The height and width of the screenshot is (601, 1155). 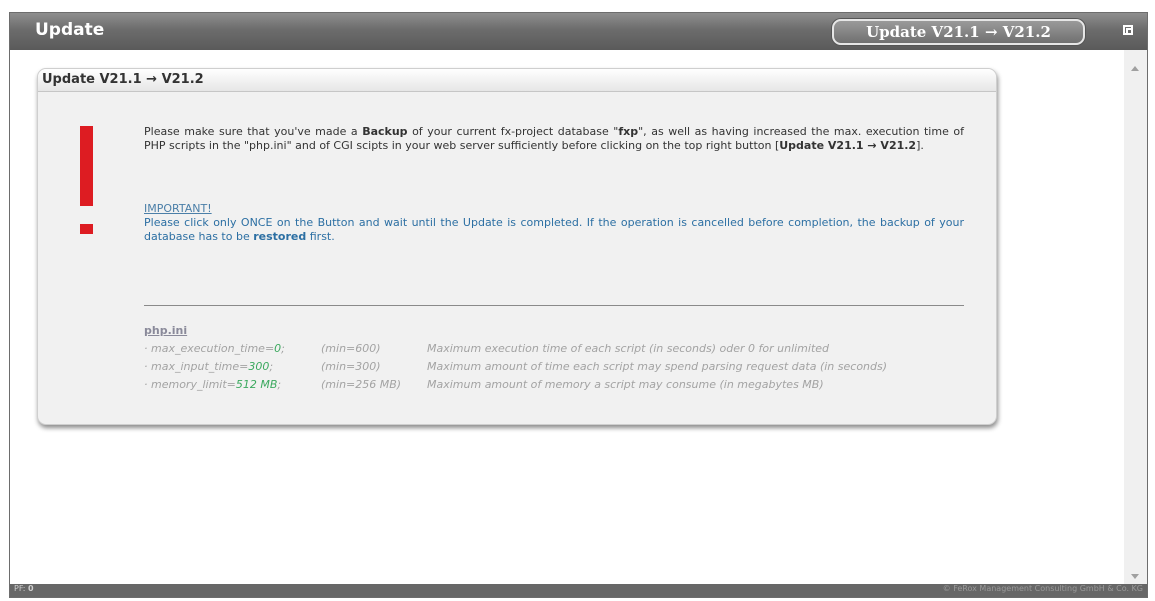 What do you see at coordinates (628, 131) in the screenshot?
I see `database-name: fxp` at bounding box center [628, 131].